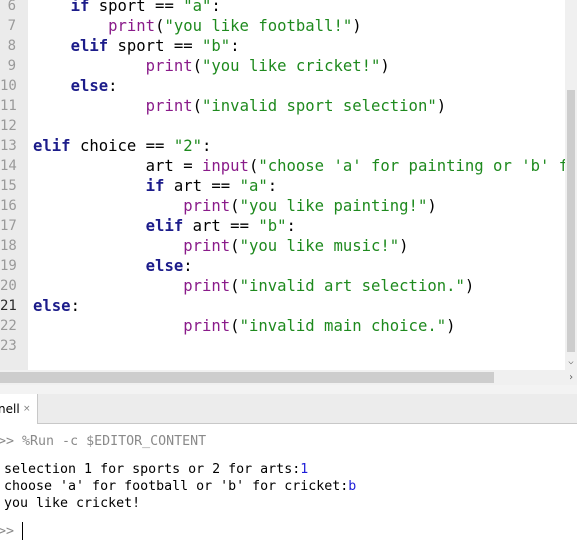 The image size is (577, 545). Describe the element at coordinates (8, 186) in the screenshot. I see `line-number: 15` at that location.